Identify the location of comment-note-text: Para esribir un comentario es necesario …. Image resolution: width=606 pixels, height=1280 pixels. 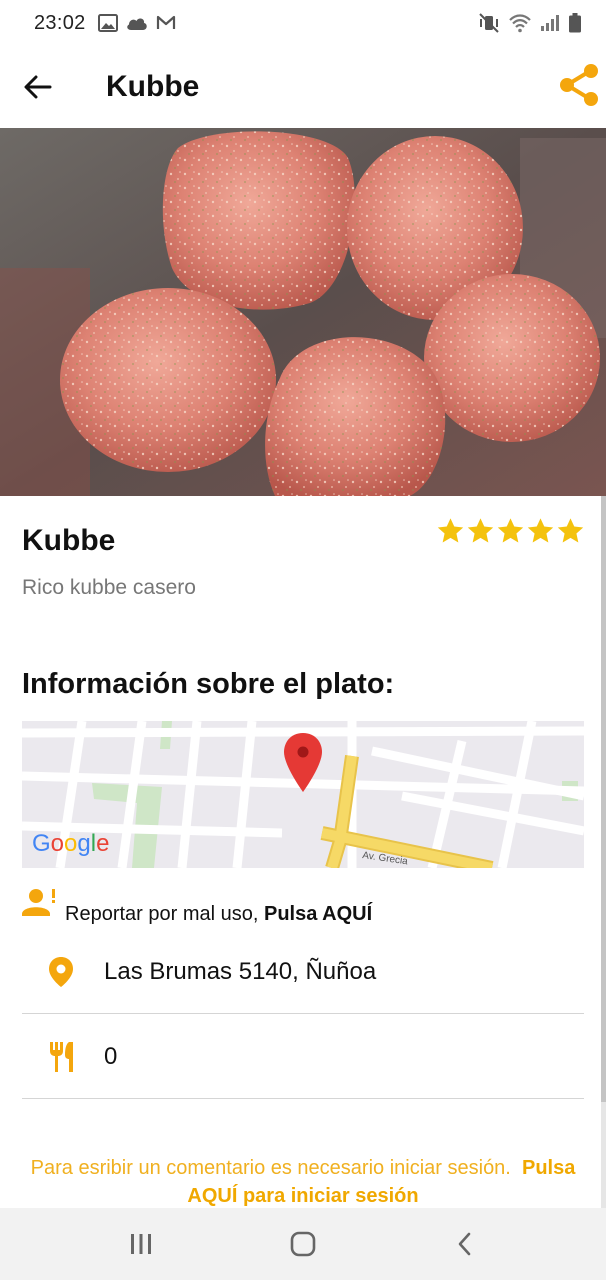
(270, 1168).